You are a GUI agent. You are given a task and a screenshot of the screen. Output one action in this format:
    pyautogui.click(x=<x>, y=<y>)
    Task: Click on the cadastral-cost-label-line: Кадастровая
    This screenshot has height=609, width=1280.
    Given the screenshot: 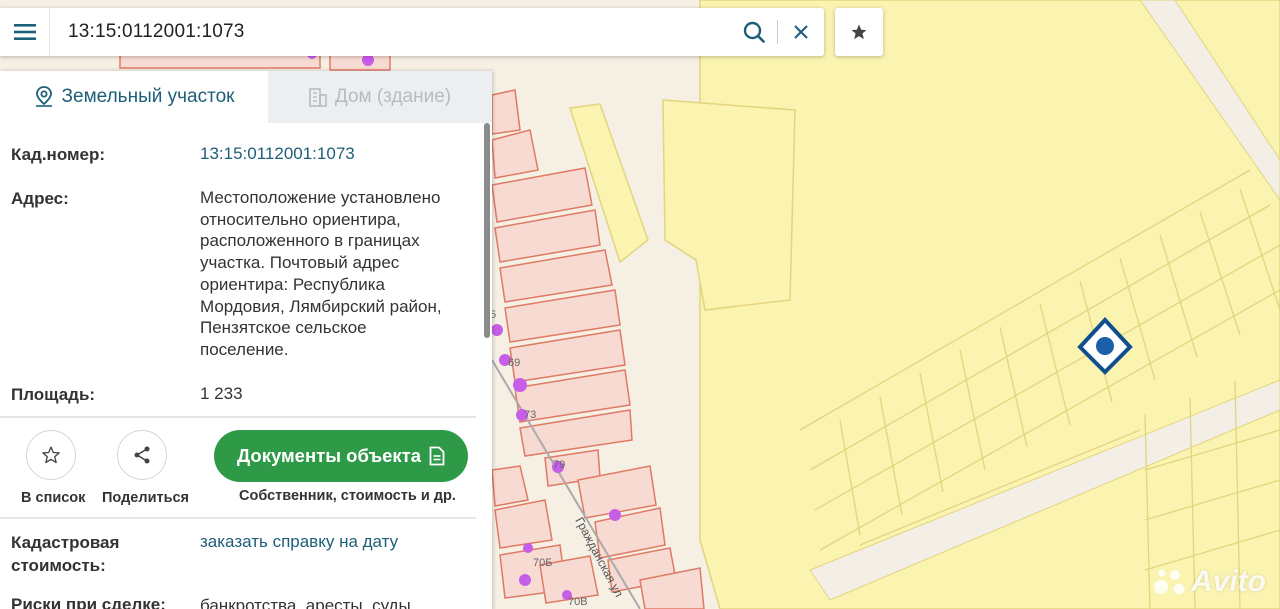 What is the action you would take?
    pyautogui.click(x=65, y=542)
    